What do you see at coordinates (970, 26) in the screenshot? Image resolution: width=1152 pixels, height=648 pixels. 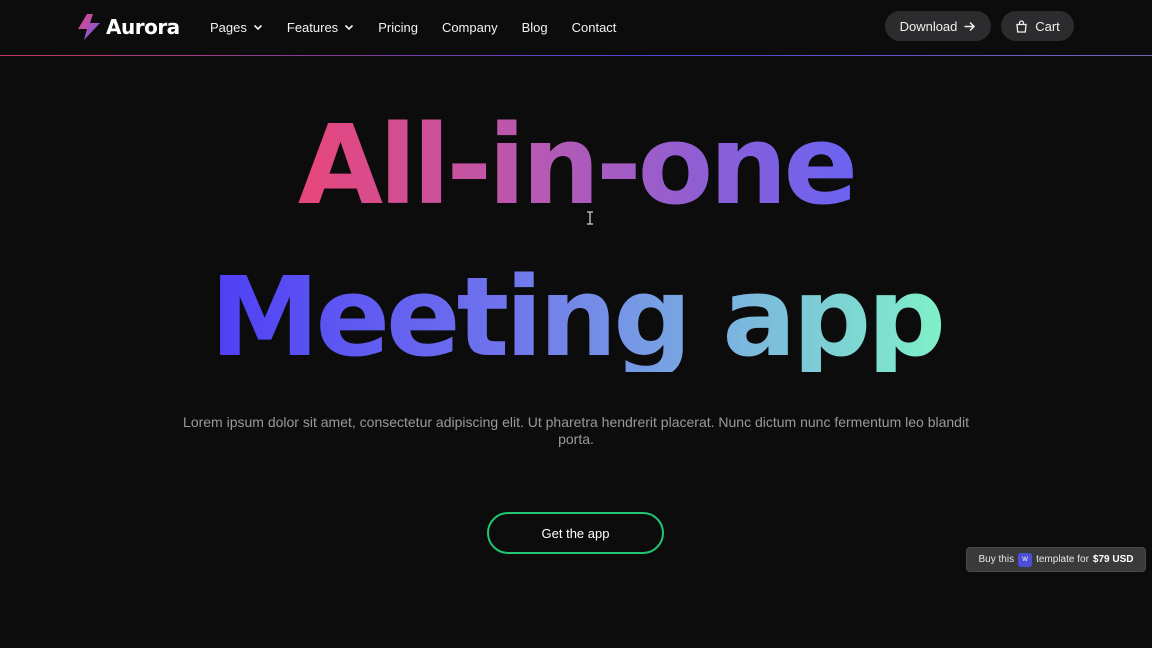 I see `arrow-right-icon` at bounding box center [970, 26].